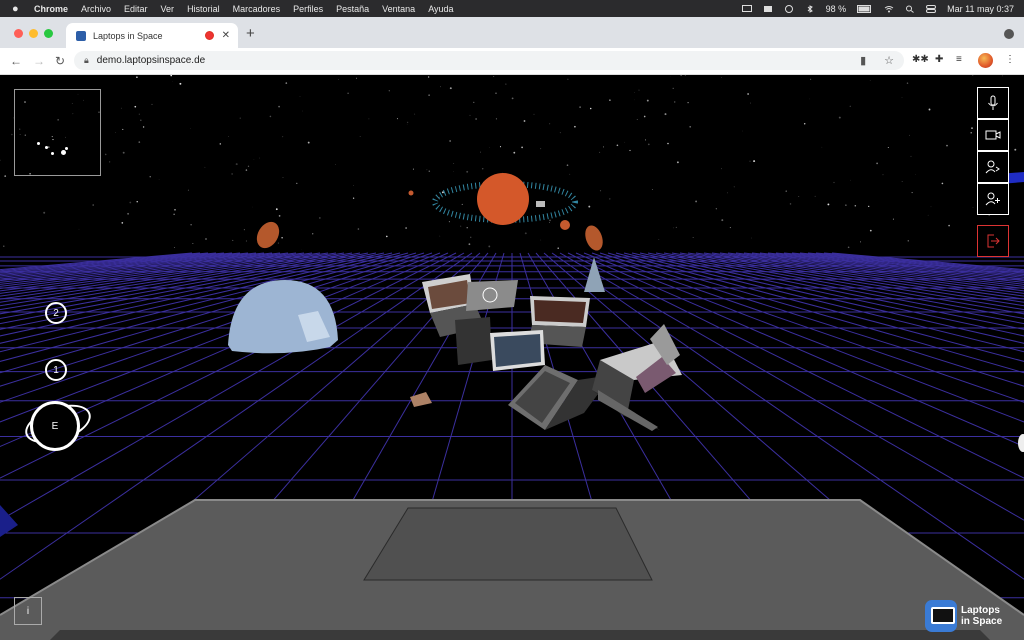 Image resolution: width=1024 pixels, height=640 pixels. What do you see at coordinates (982, 621) in the screenshot?
I see `logo-line-2: in Space` at bounding box center [982, 621].